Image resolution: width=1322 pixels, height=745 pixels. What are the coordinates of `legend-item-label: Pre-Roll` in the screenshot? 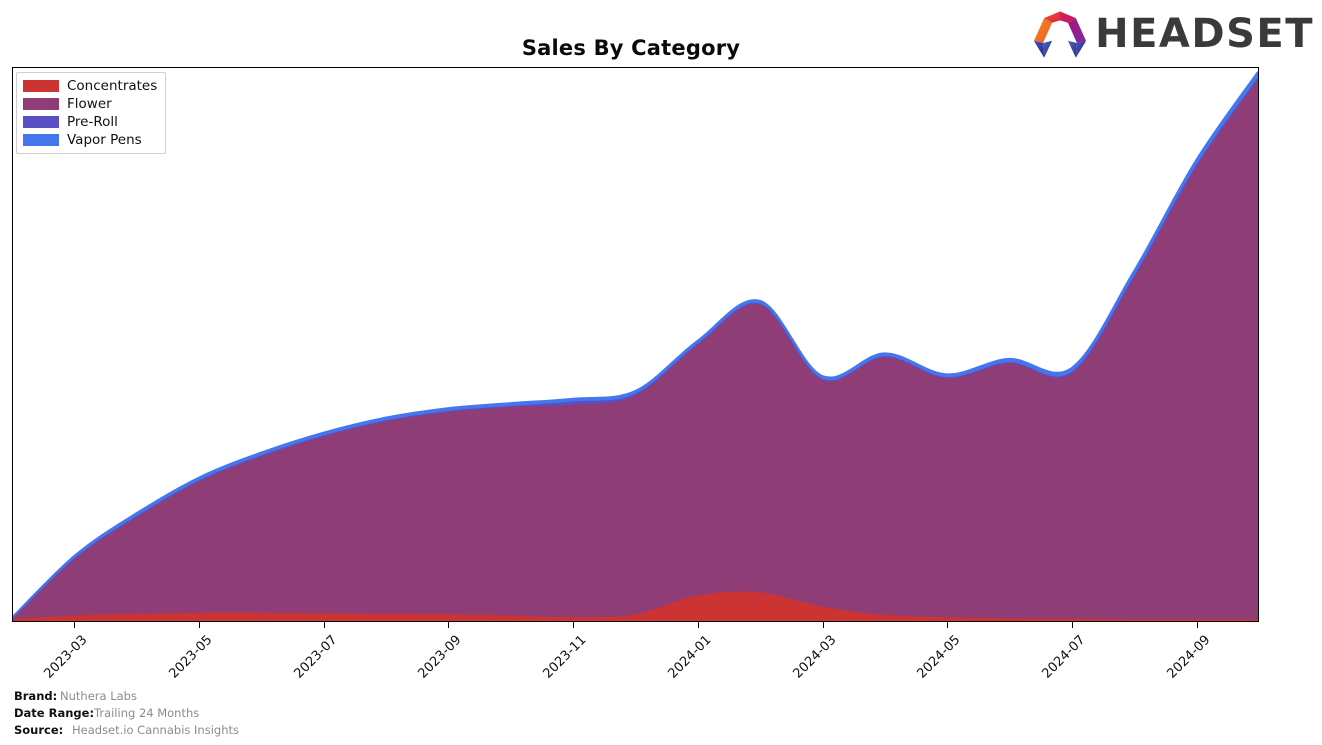 It's located at (92, 121).